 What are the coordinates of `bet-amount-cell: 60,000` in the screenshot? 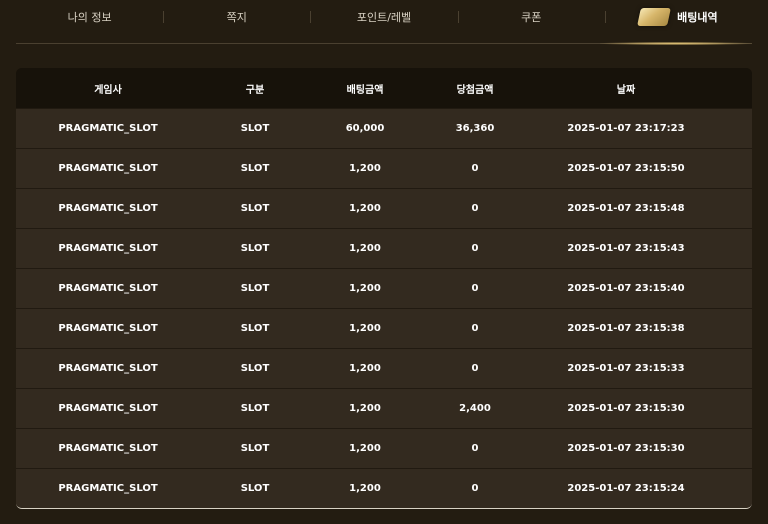 It's located at (365, 128).